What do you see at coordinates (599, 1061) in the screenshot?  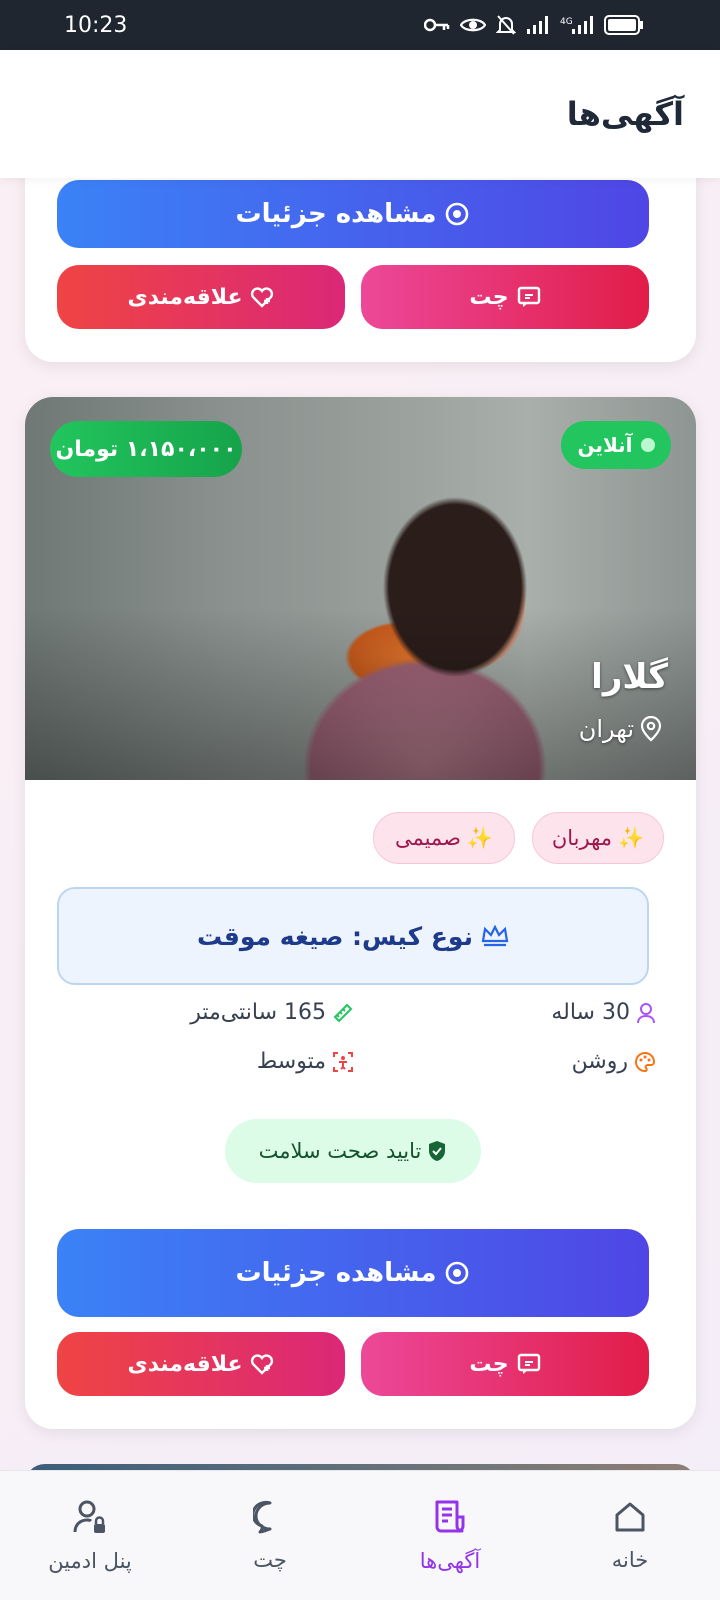 I see `skin-label: روشن` at bounding box center [599, 1061].